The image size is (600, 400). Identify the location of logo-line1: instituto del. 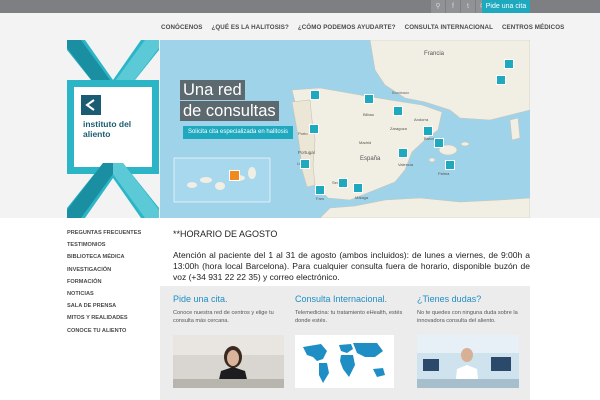
(107, 124).